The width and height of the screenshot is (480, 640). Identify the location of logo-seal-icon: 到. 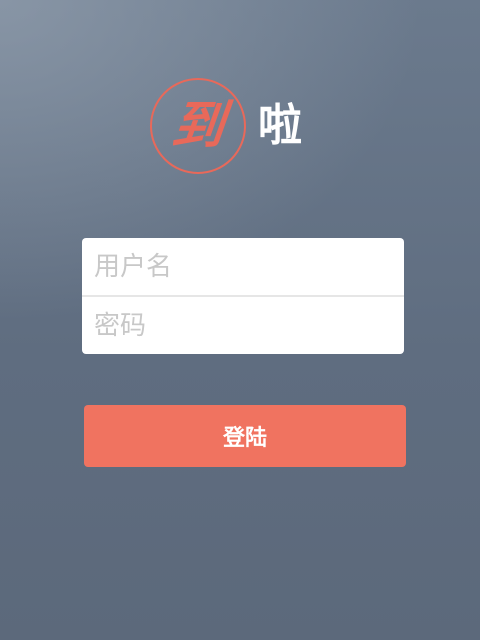
(198, 126).